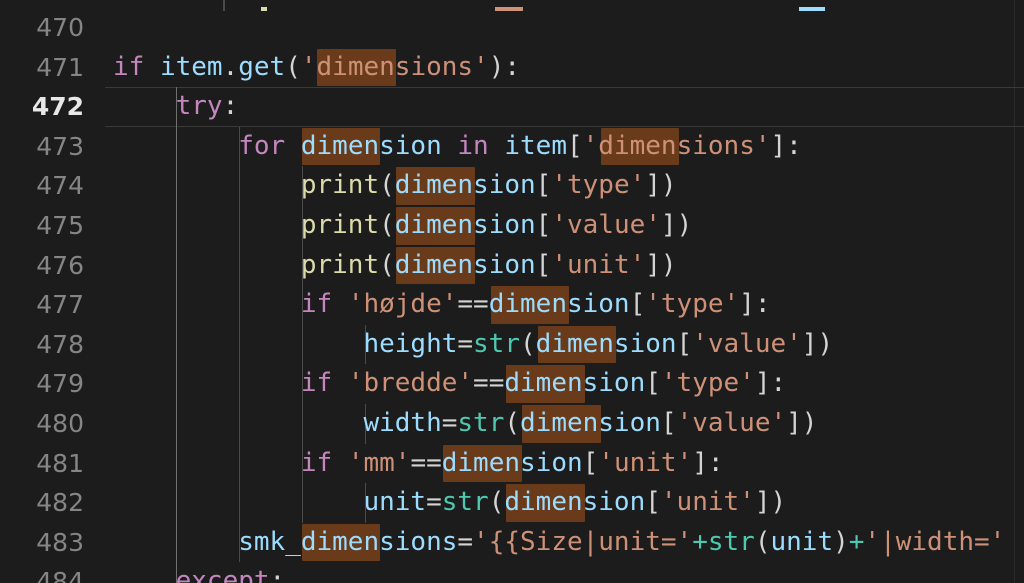 The image size is (1024, 583). I want to click on code-line-text: width=str(dimension['value']), so click(465, 424).